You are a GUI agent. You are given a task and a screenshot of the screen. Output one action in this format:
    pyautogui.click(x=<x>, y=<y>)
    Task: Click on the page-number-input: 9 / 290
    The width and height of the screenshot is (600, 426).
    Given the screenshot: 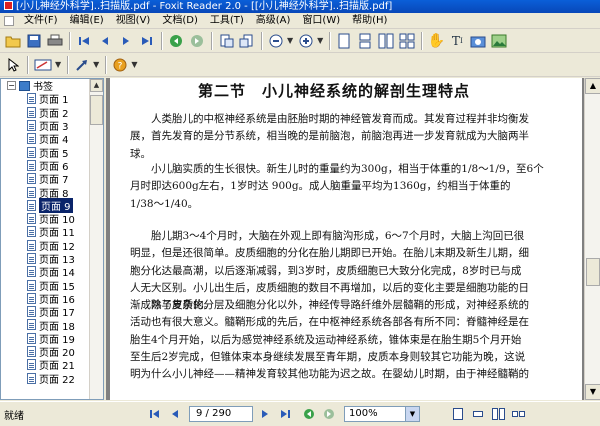 What is the action you would take?
    pyautogui.click(x=221, y=414)
    